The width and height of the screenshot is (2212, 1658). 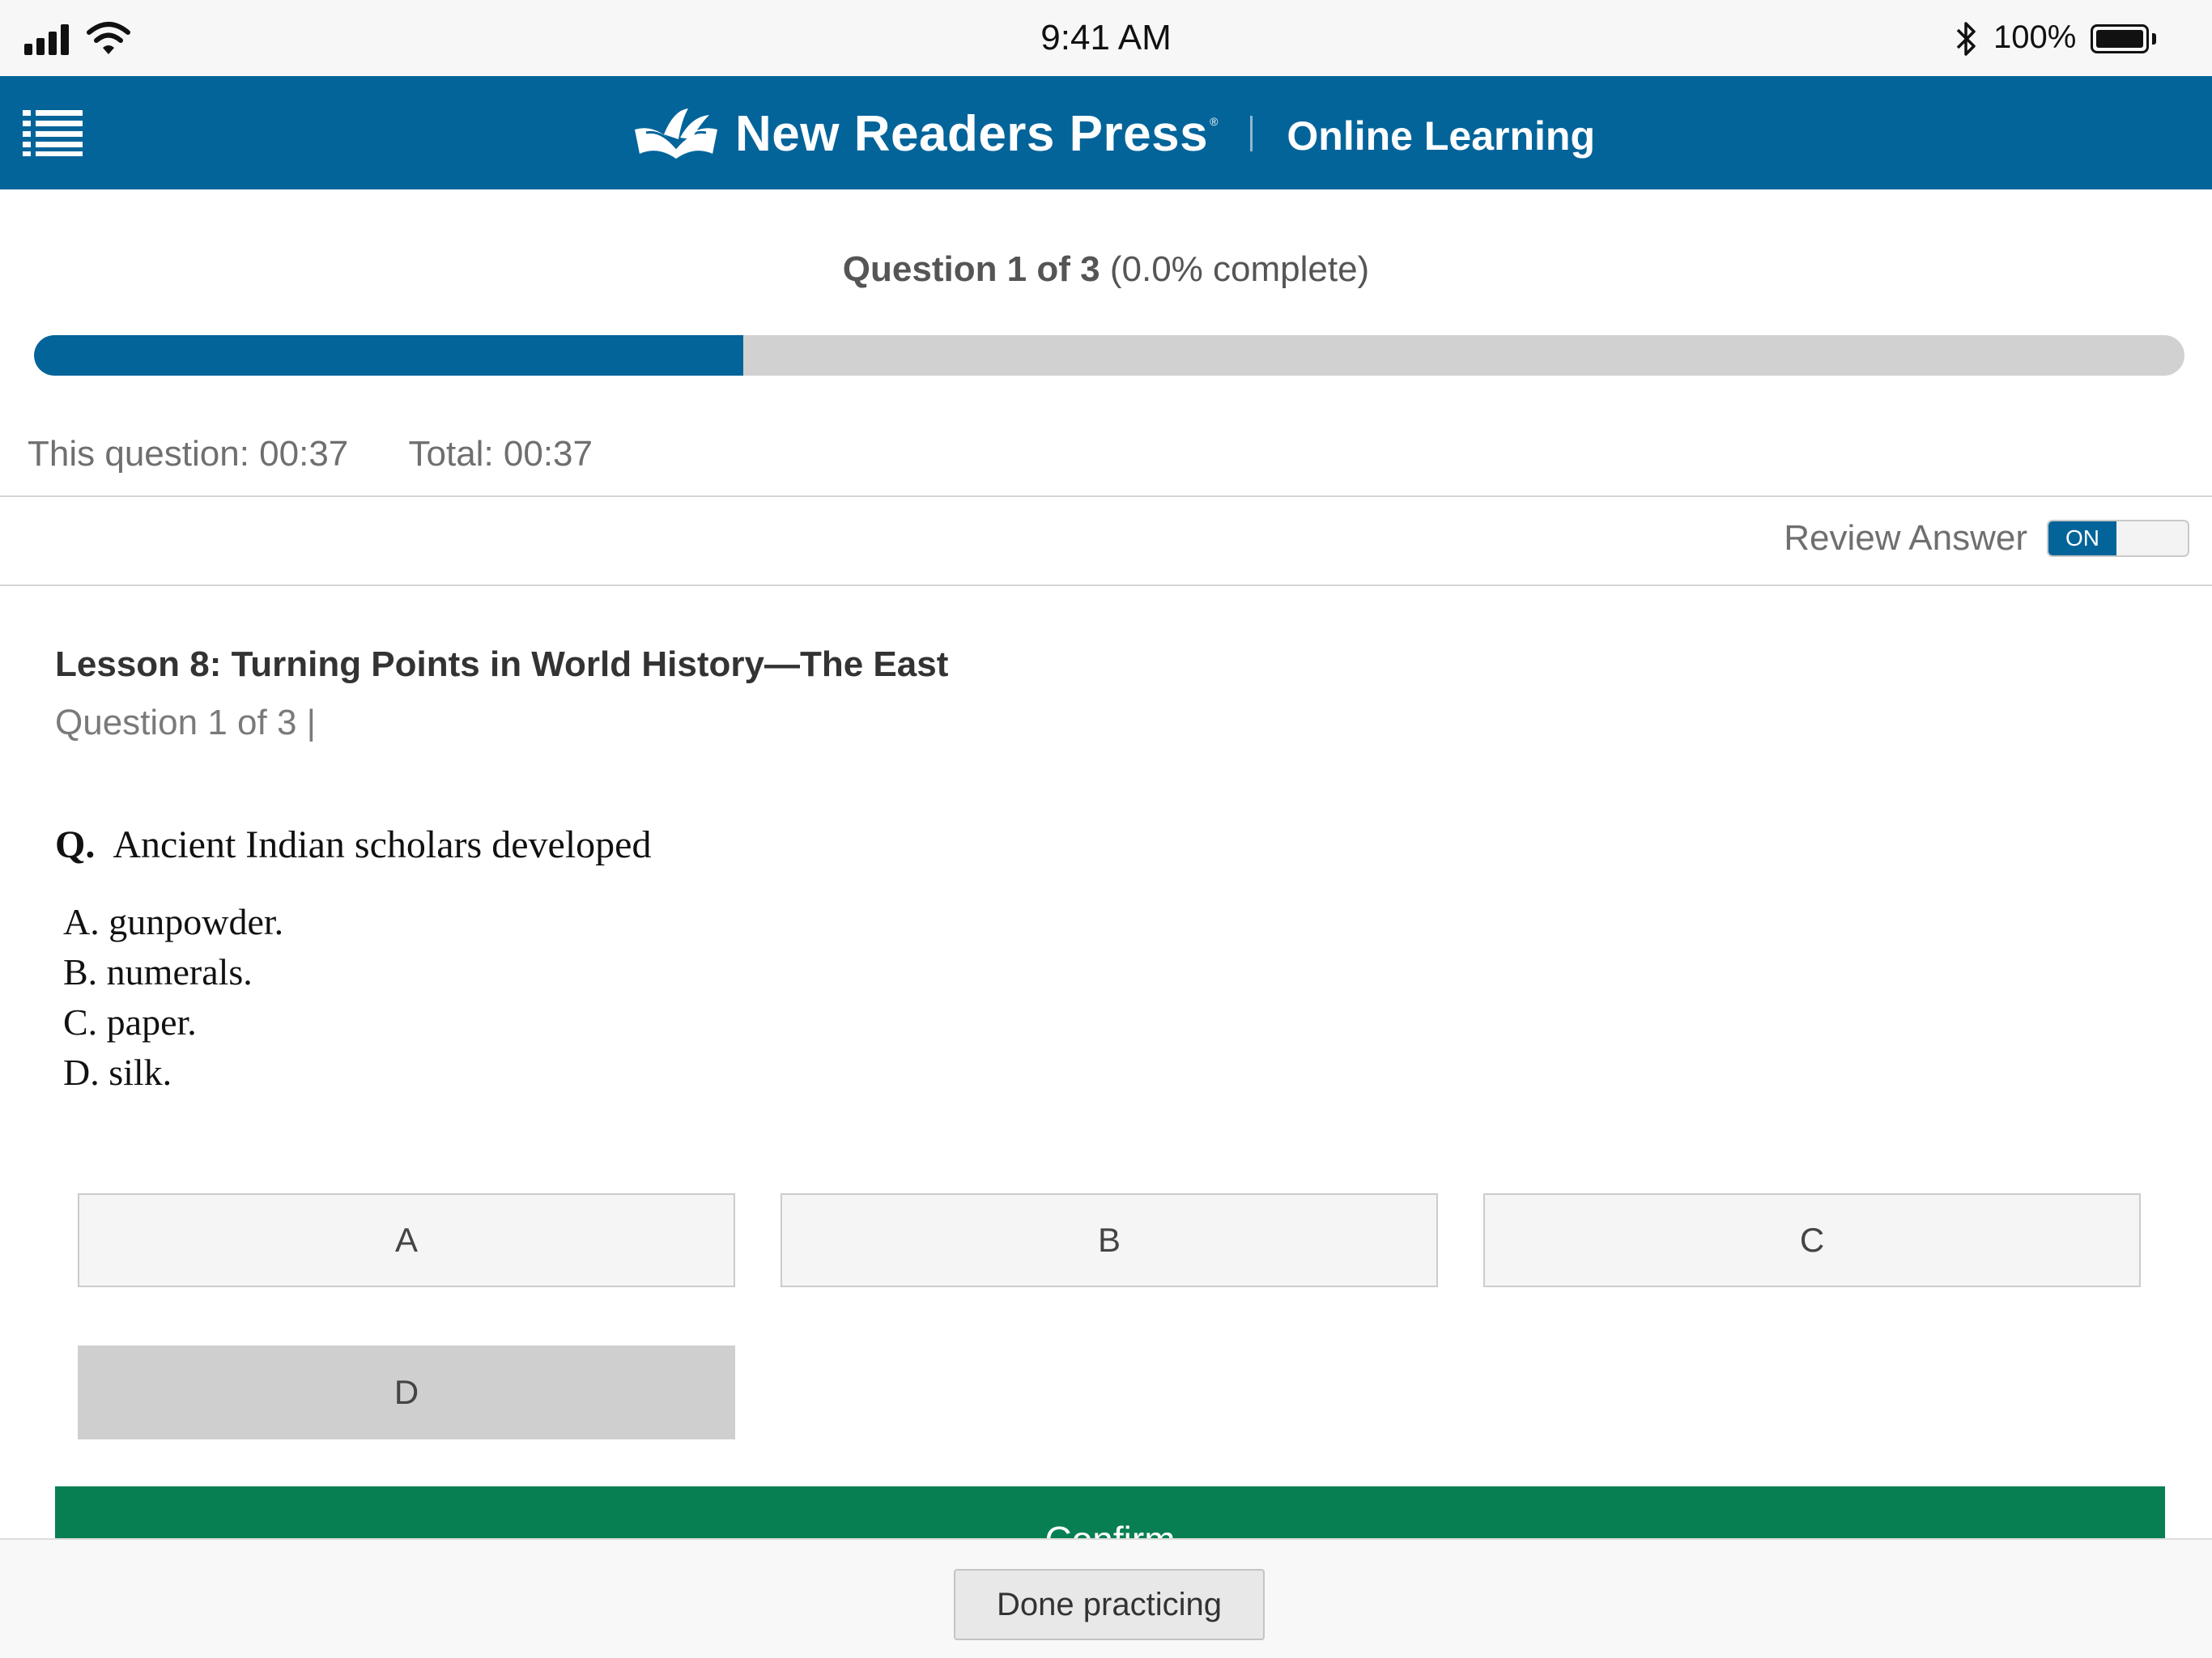 I want to click on status-bar: 9:41 AM 100%, so click(x=1106, y=38).